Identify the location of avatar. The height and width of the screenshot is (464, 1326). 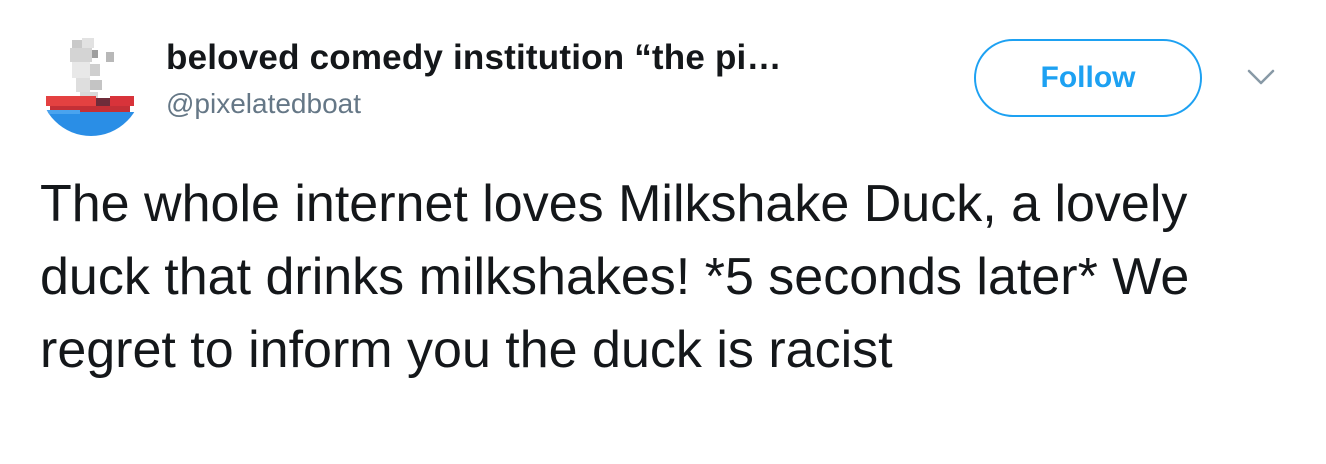
(91, 85).